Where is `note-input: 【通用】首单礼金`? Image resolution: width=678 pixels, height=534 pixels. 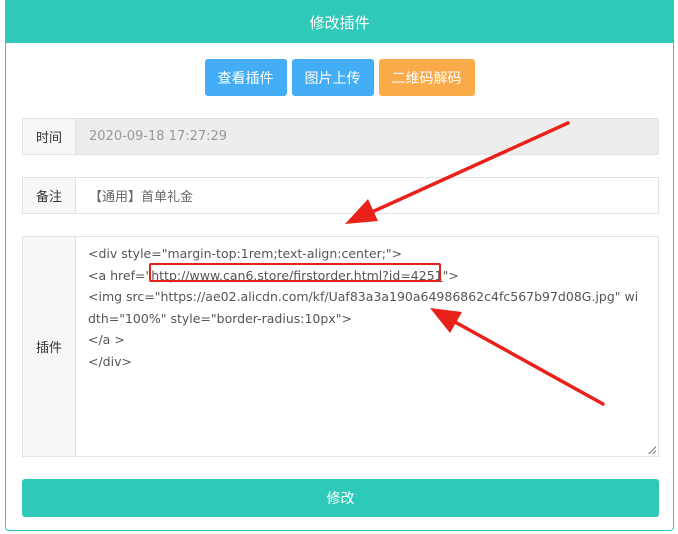 note-input: 【通用】首单礼金 is located at coordinates (367, 195).